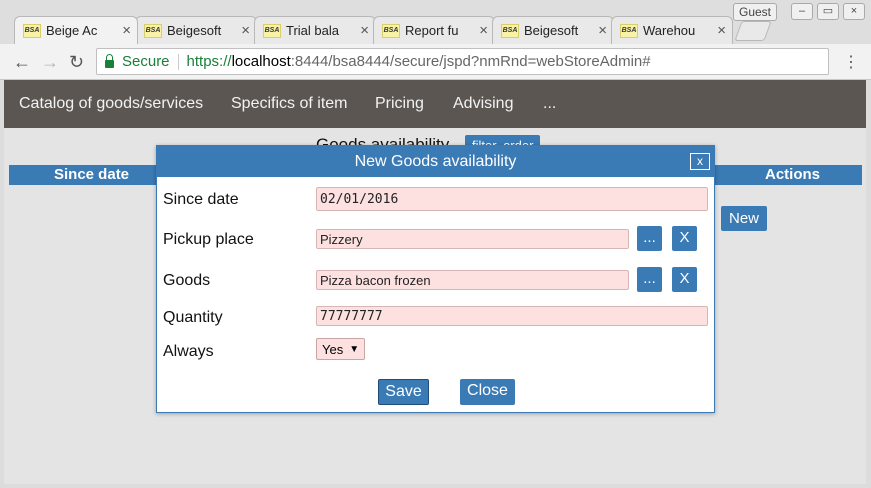  What do you see at coordinates (851, 62) in the screenshot?
I see `more-menu-icon: ⋮` at bounding box center [851, 62].